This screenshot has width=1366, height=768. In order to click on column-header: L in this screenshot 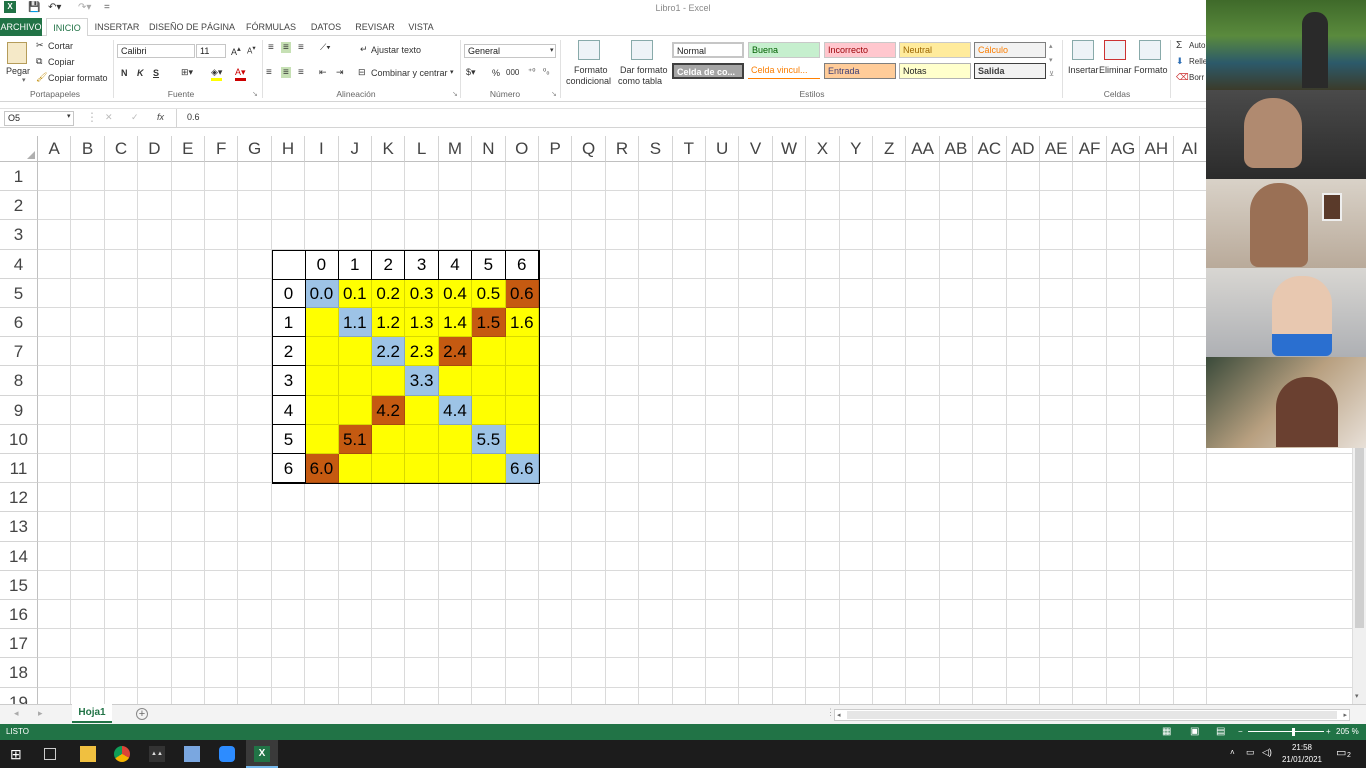, I will do `click(422, 149)`.